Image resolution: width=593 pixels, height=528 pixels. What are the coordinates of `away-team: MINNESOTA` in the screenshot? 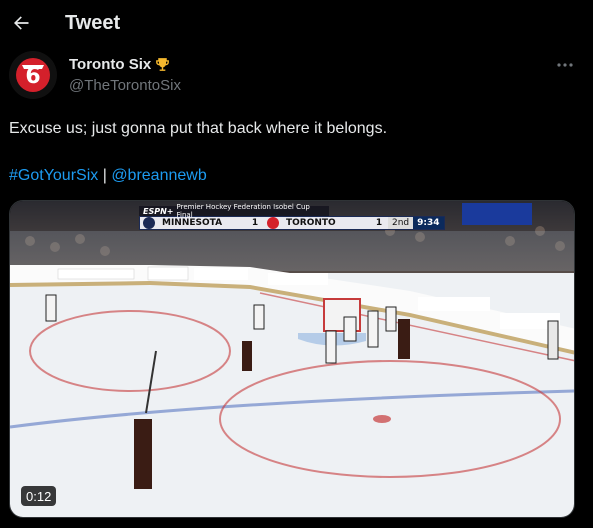 It's located at (192, 223).